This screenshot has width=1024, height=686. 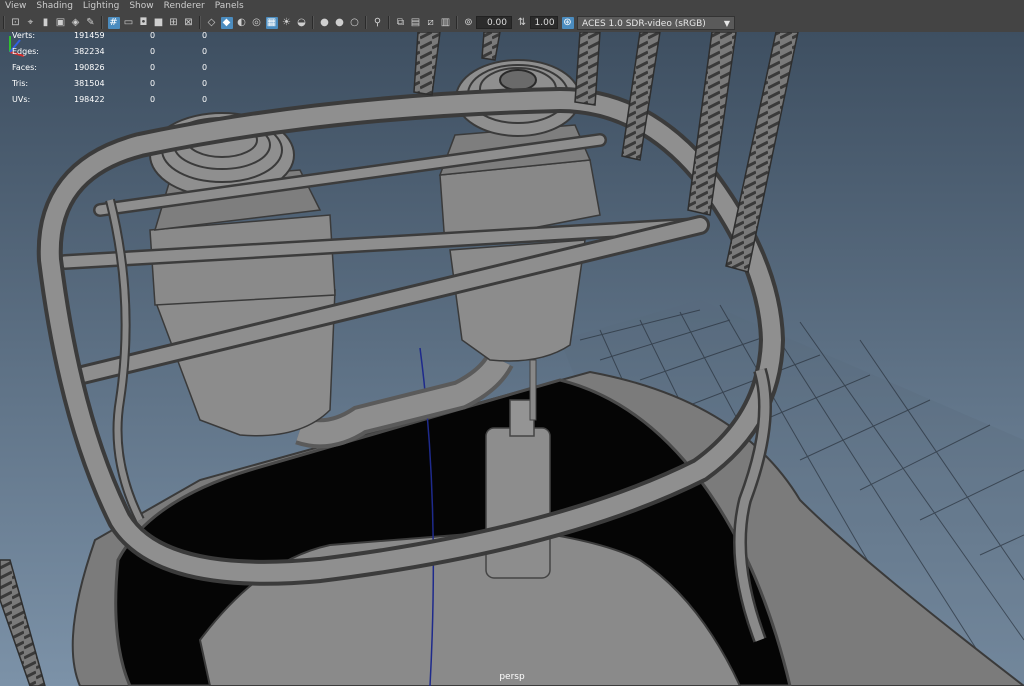 What do you see at coordinates (184, 6) in the screenshot?
I see `menu-renderer: Renderer` at bounding box center [184, 6].